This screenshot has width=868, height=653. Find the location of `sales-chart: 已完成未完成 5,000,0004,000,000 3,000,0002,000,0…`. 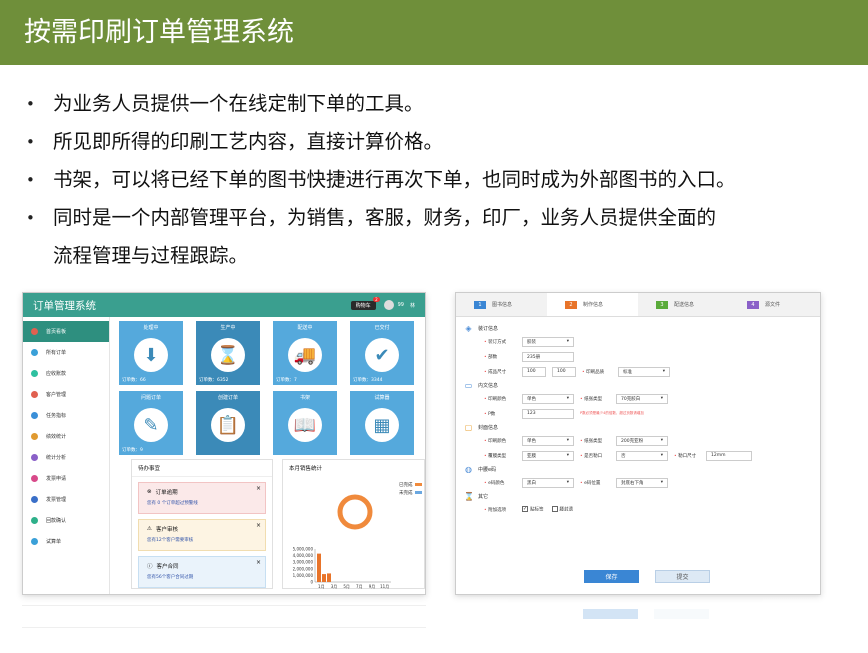

sales-chart: 已完成未完成 5,000,0004,000,000 3,000,0002,000,0… is located at coordinates (357, 535).